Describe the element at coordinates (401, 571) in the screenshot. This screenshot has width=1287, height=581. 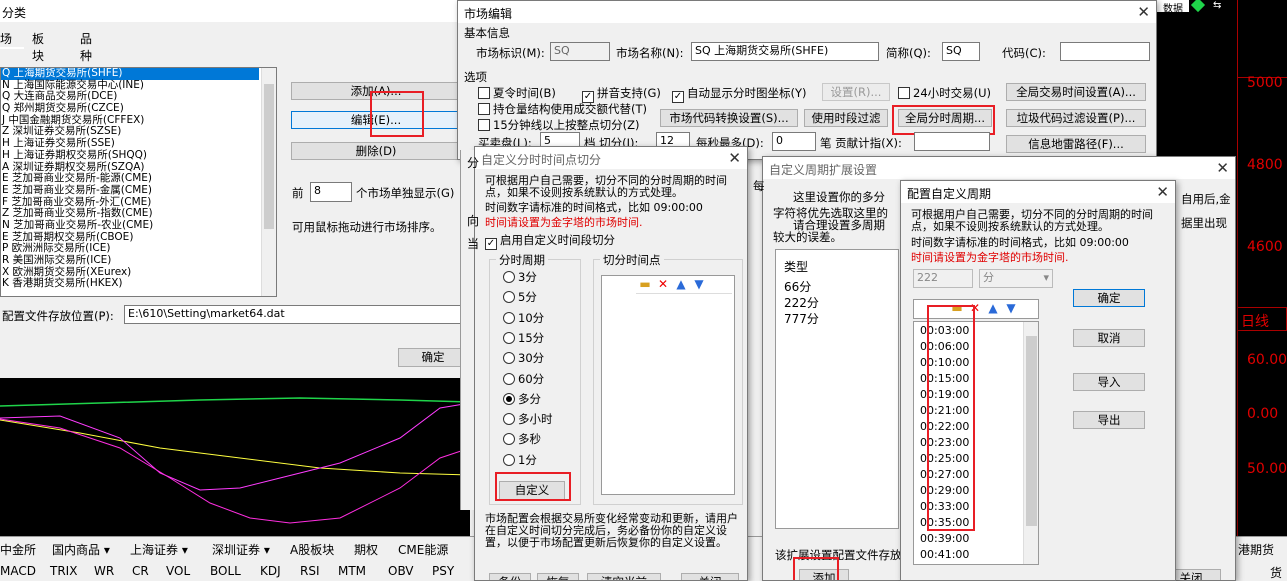
I see `ind-obv: OBV` at that location.